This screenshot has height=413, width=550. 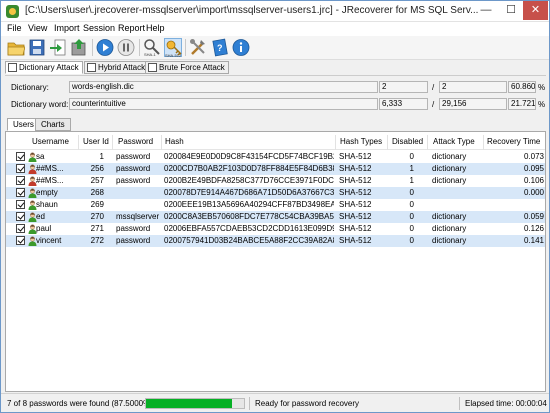 I want to click on menu-file: File, so click(x=14, y=28).